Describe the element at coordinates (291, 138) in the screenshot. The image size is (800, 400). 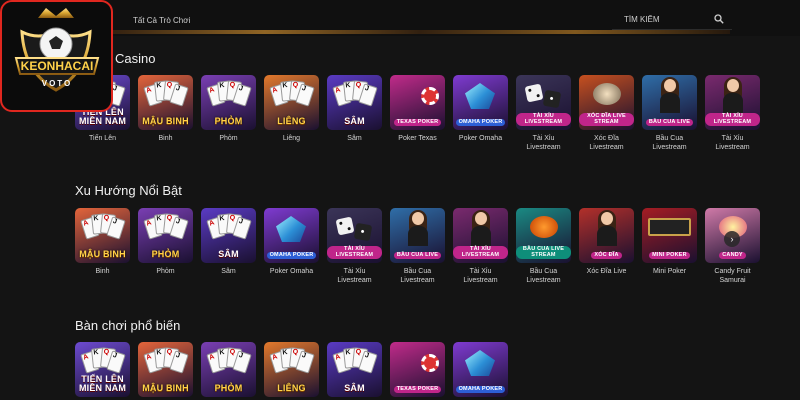
I see `game-label: Liêng` at that location.